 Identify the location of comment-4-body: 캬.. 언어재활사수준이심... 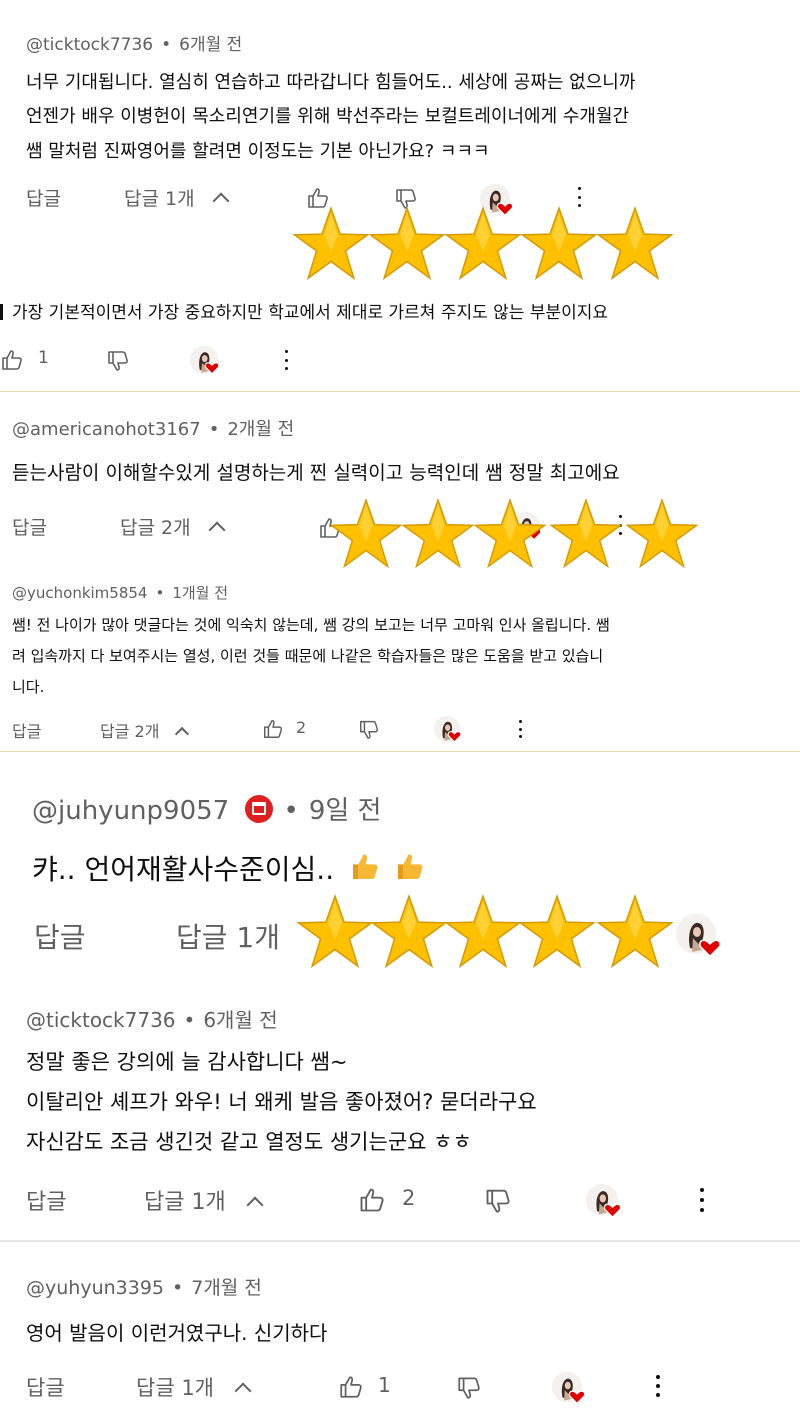
(229, 868).